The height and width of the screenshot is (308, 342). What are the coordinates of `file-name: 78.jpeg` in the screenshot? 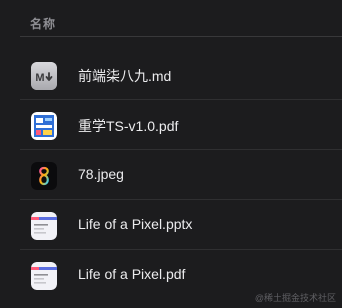 It's located at (101, 174).